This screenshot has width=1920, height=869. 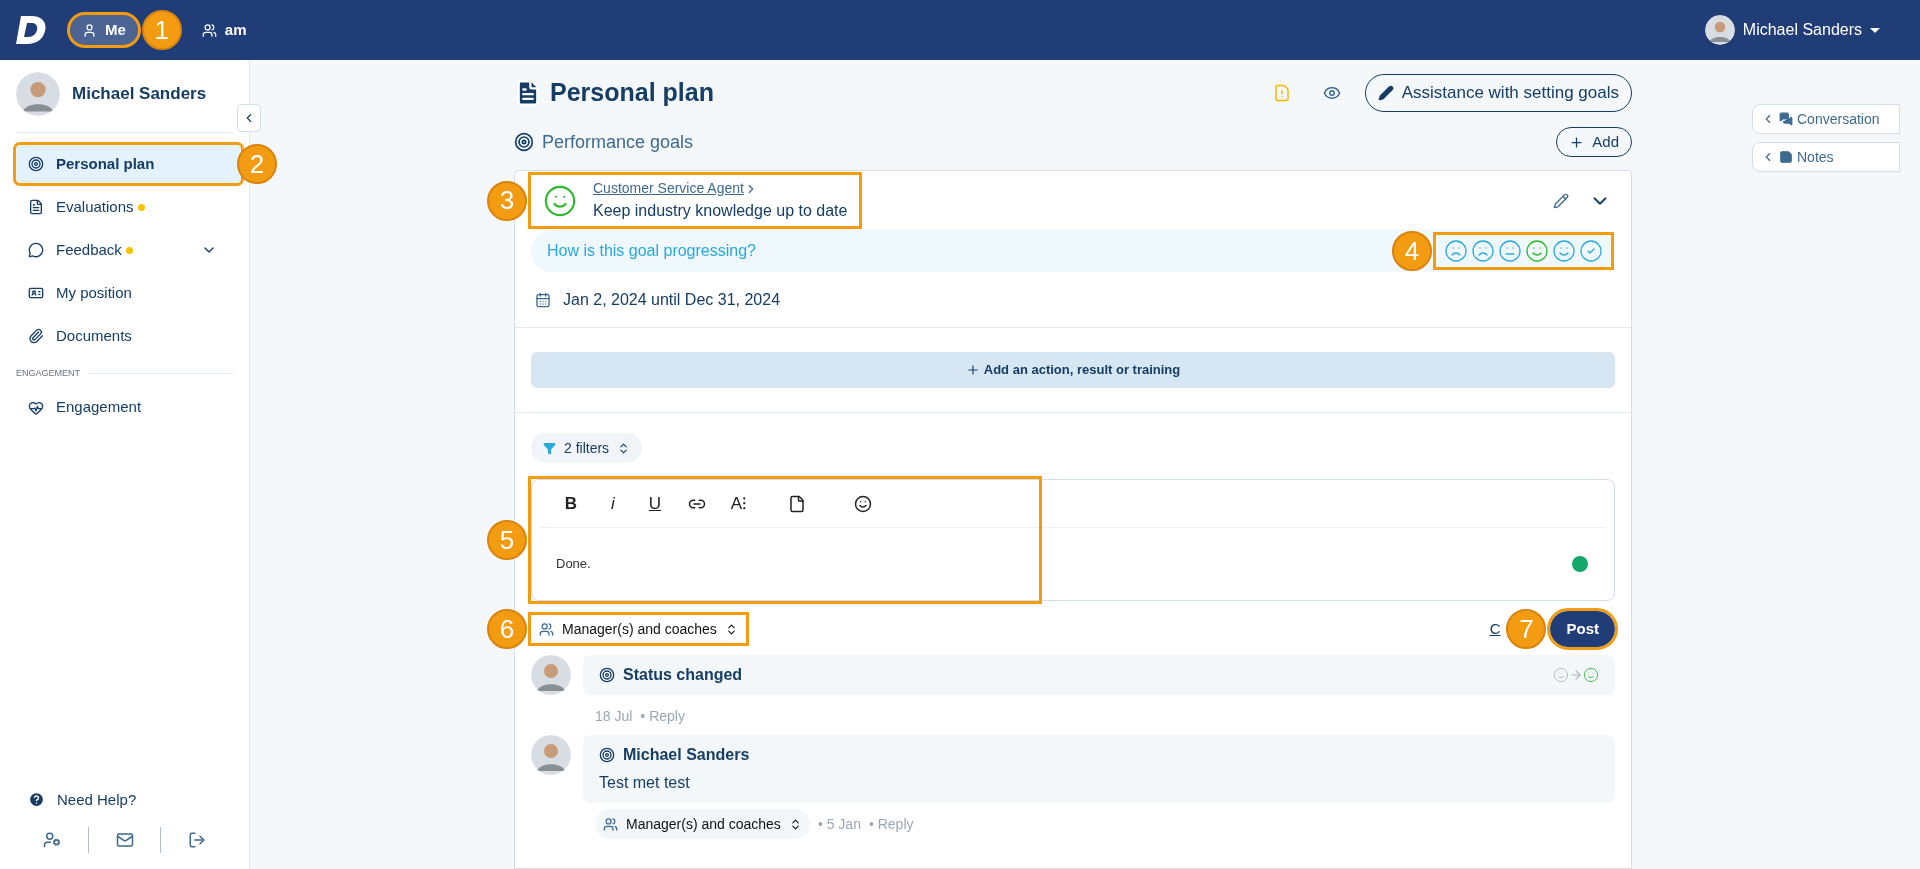 I want to click on comment-title: Michael Sanders, so click(x=686, y=755).